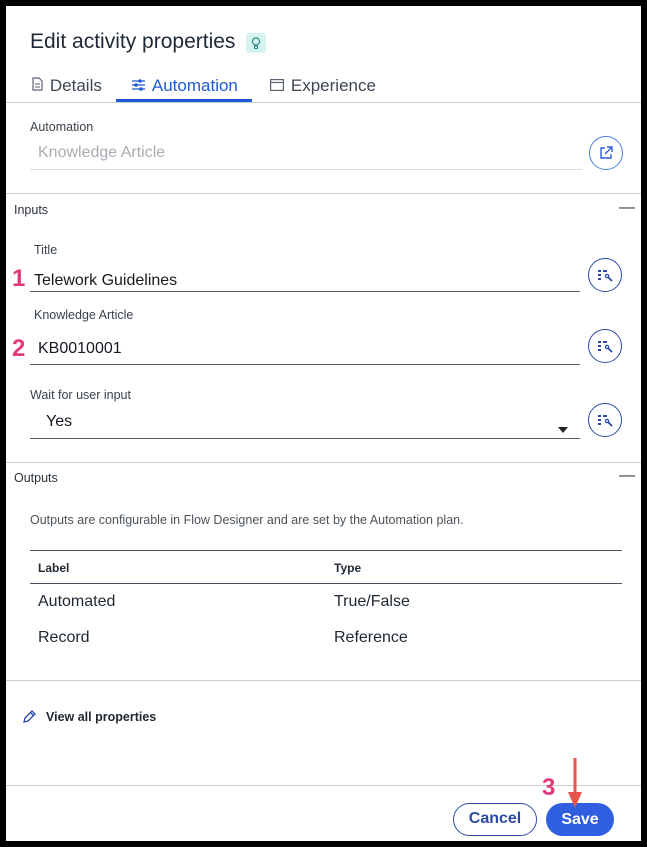 The width and height of the screenshot is (647, 847). I want to click on wait-for-input-select: Yes, so click(59, 422).